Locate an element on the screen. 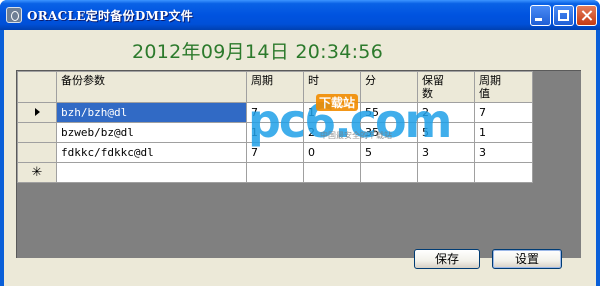 This screenshot has width=600, height=286. column-header-keep-label: 保留数 is located at coordinates (433, 87).